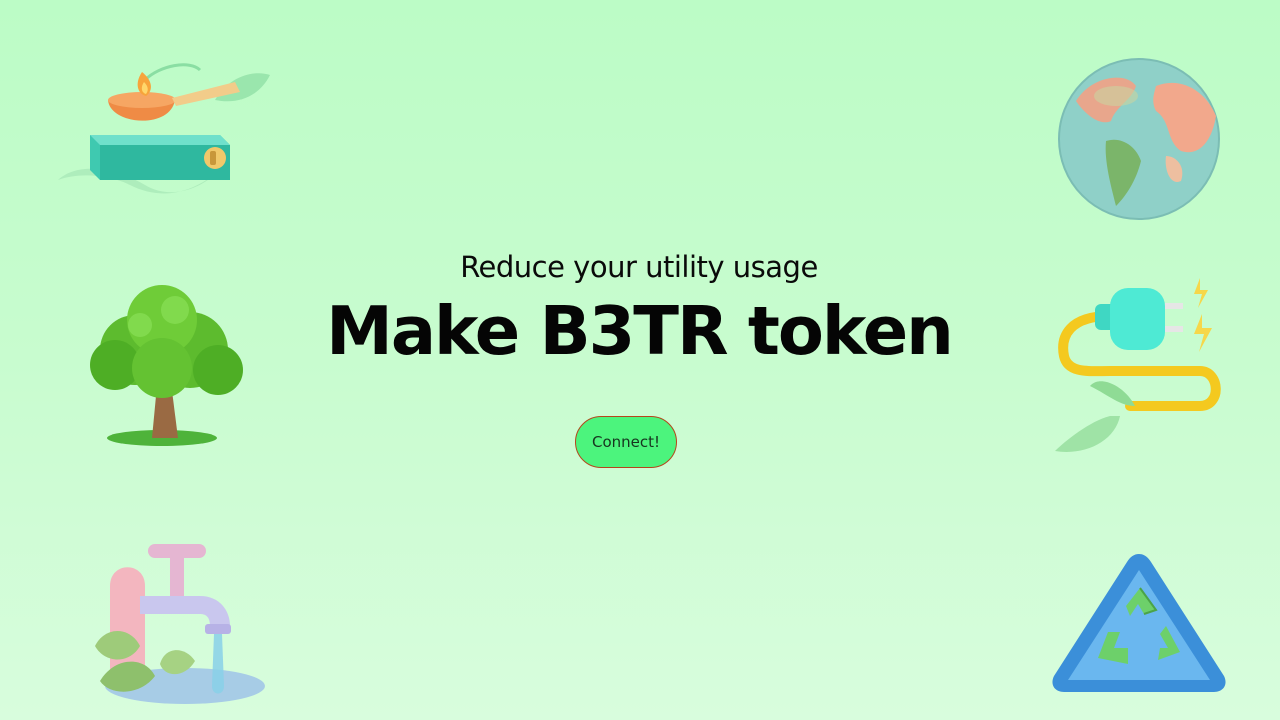 The image size is (1280, 720). What do you see at coordinates (640, 331) in the screenshot?
I see `hero-title: Make B3TR token` at bounding box center [640, 331].